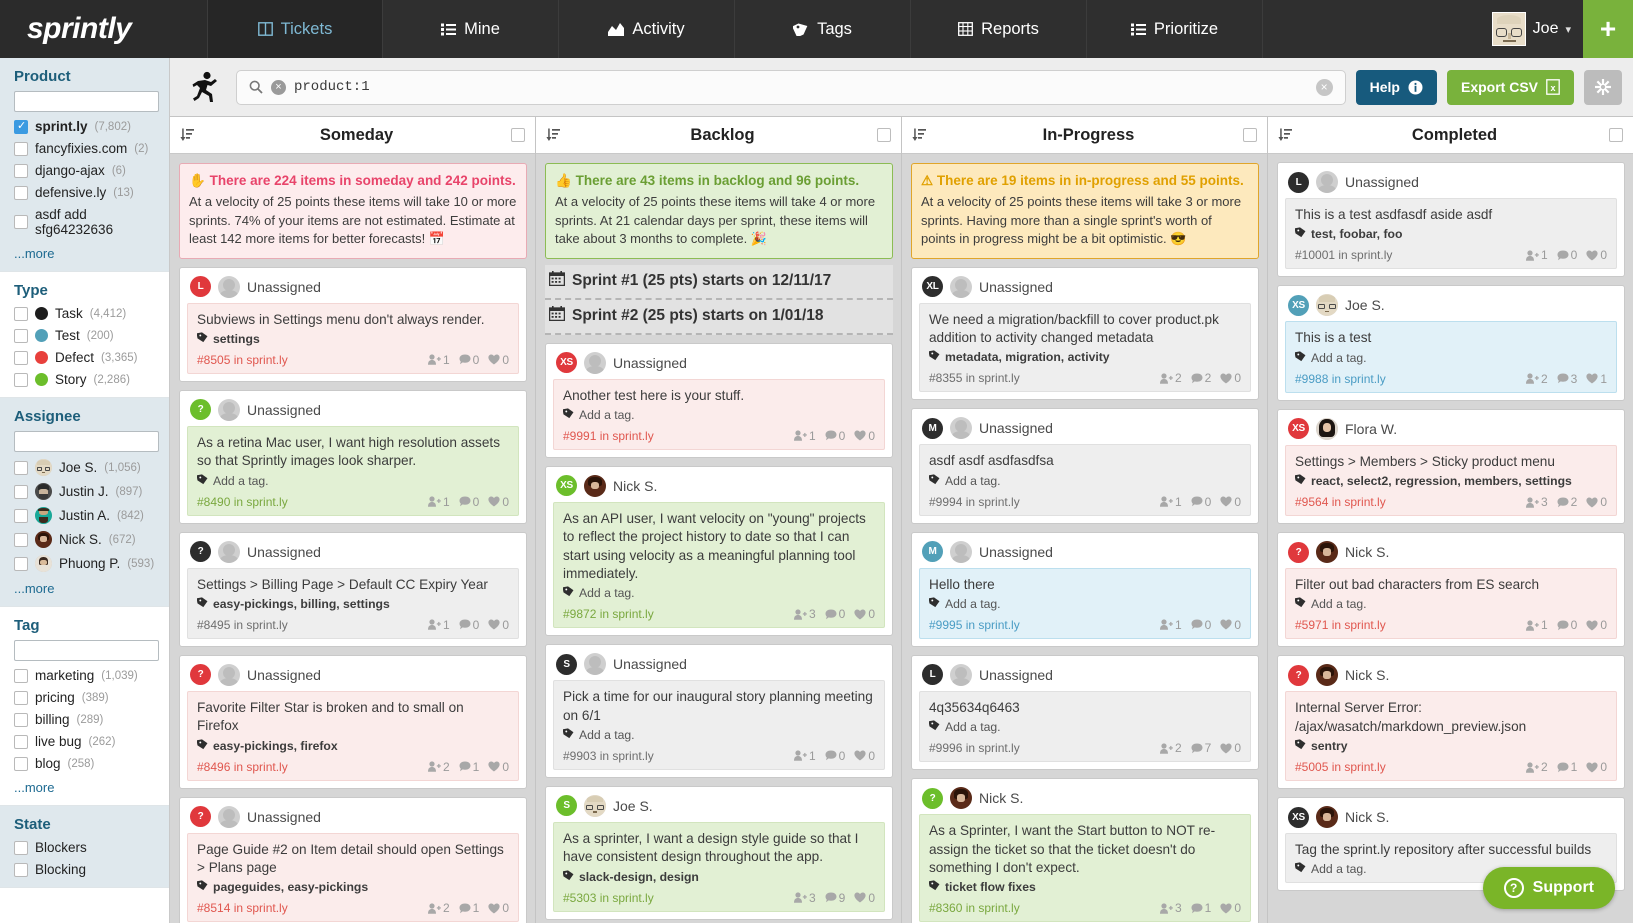 The image size is (1633, 923). I want to click on filter-option-blocking: Blocking, so click(85, 869).